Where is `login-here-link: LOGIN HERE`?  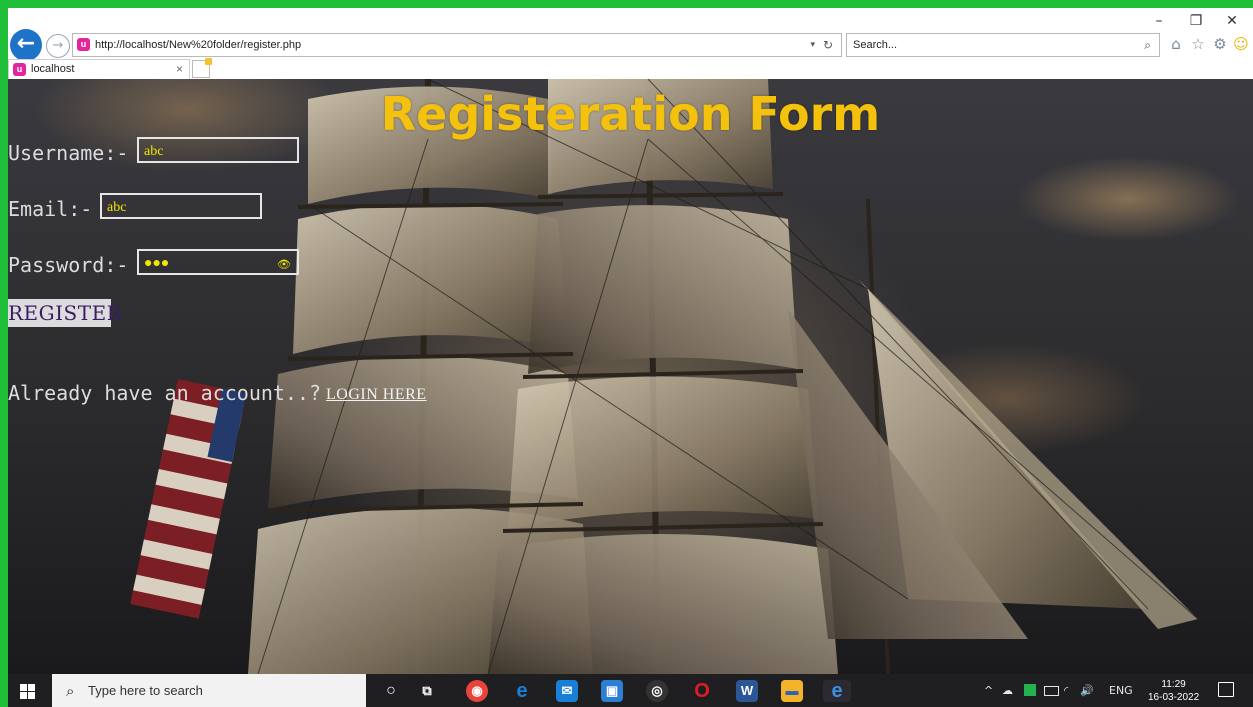
login-here-link: LOGIN HERE is located at coordinates (376, 395).